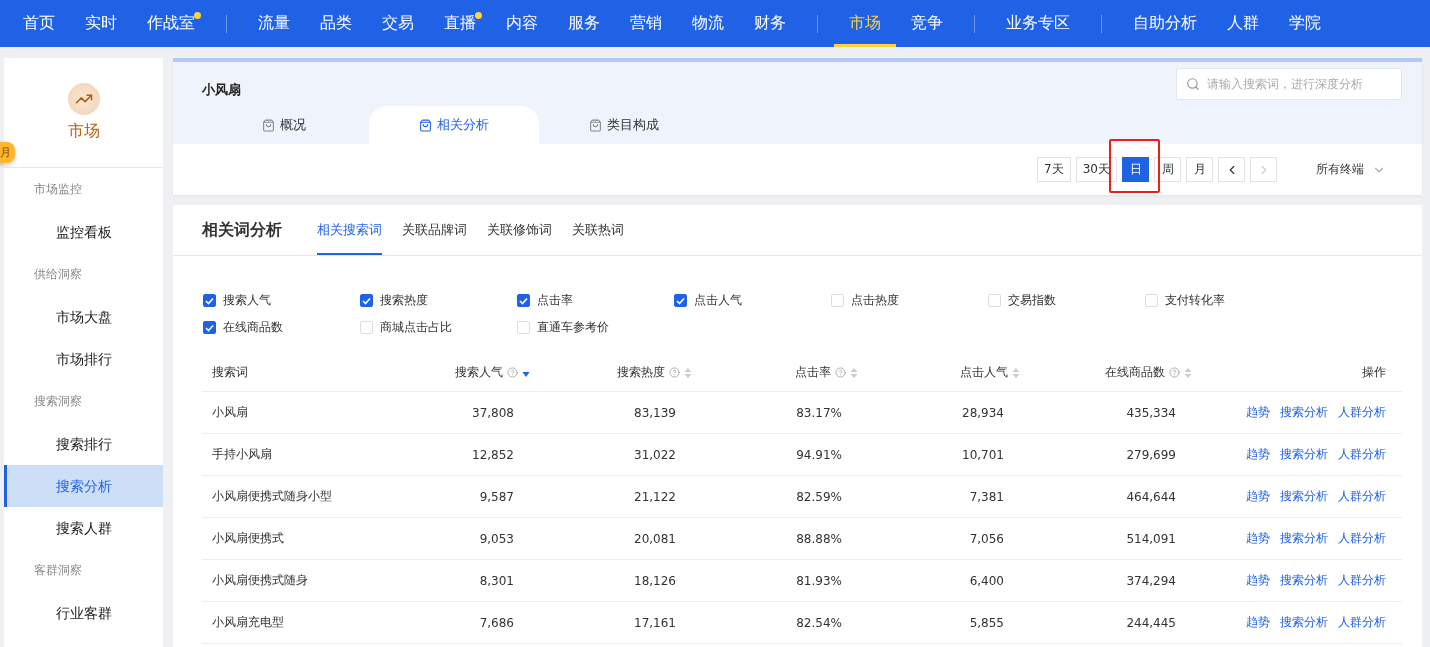 This screenshot has width=1430, height=647. I want to click on sidebar-item: 行业客群, so click(83, 613).